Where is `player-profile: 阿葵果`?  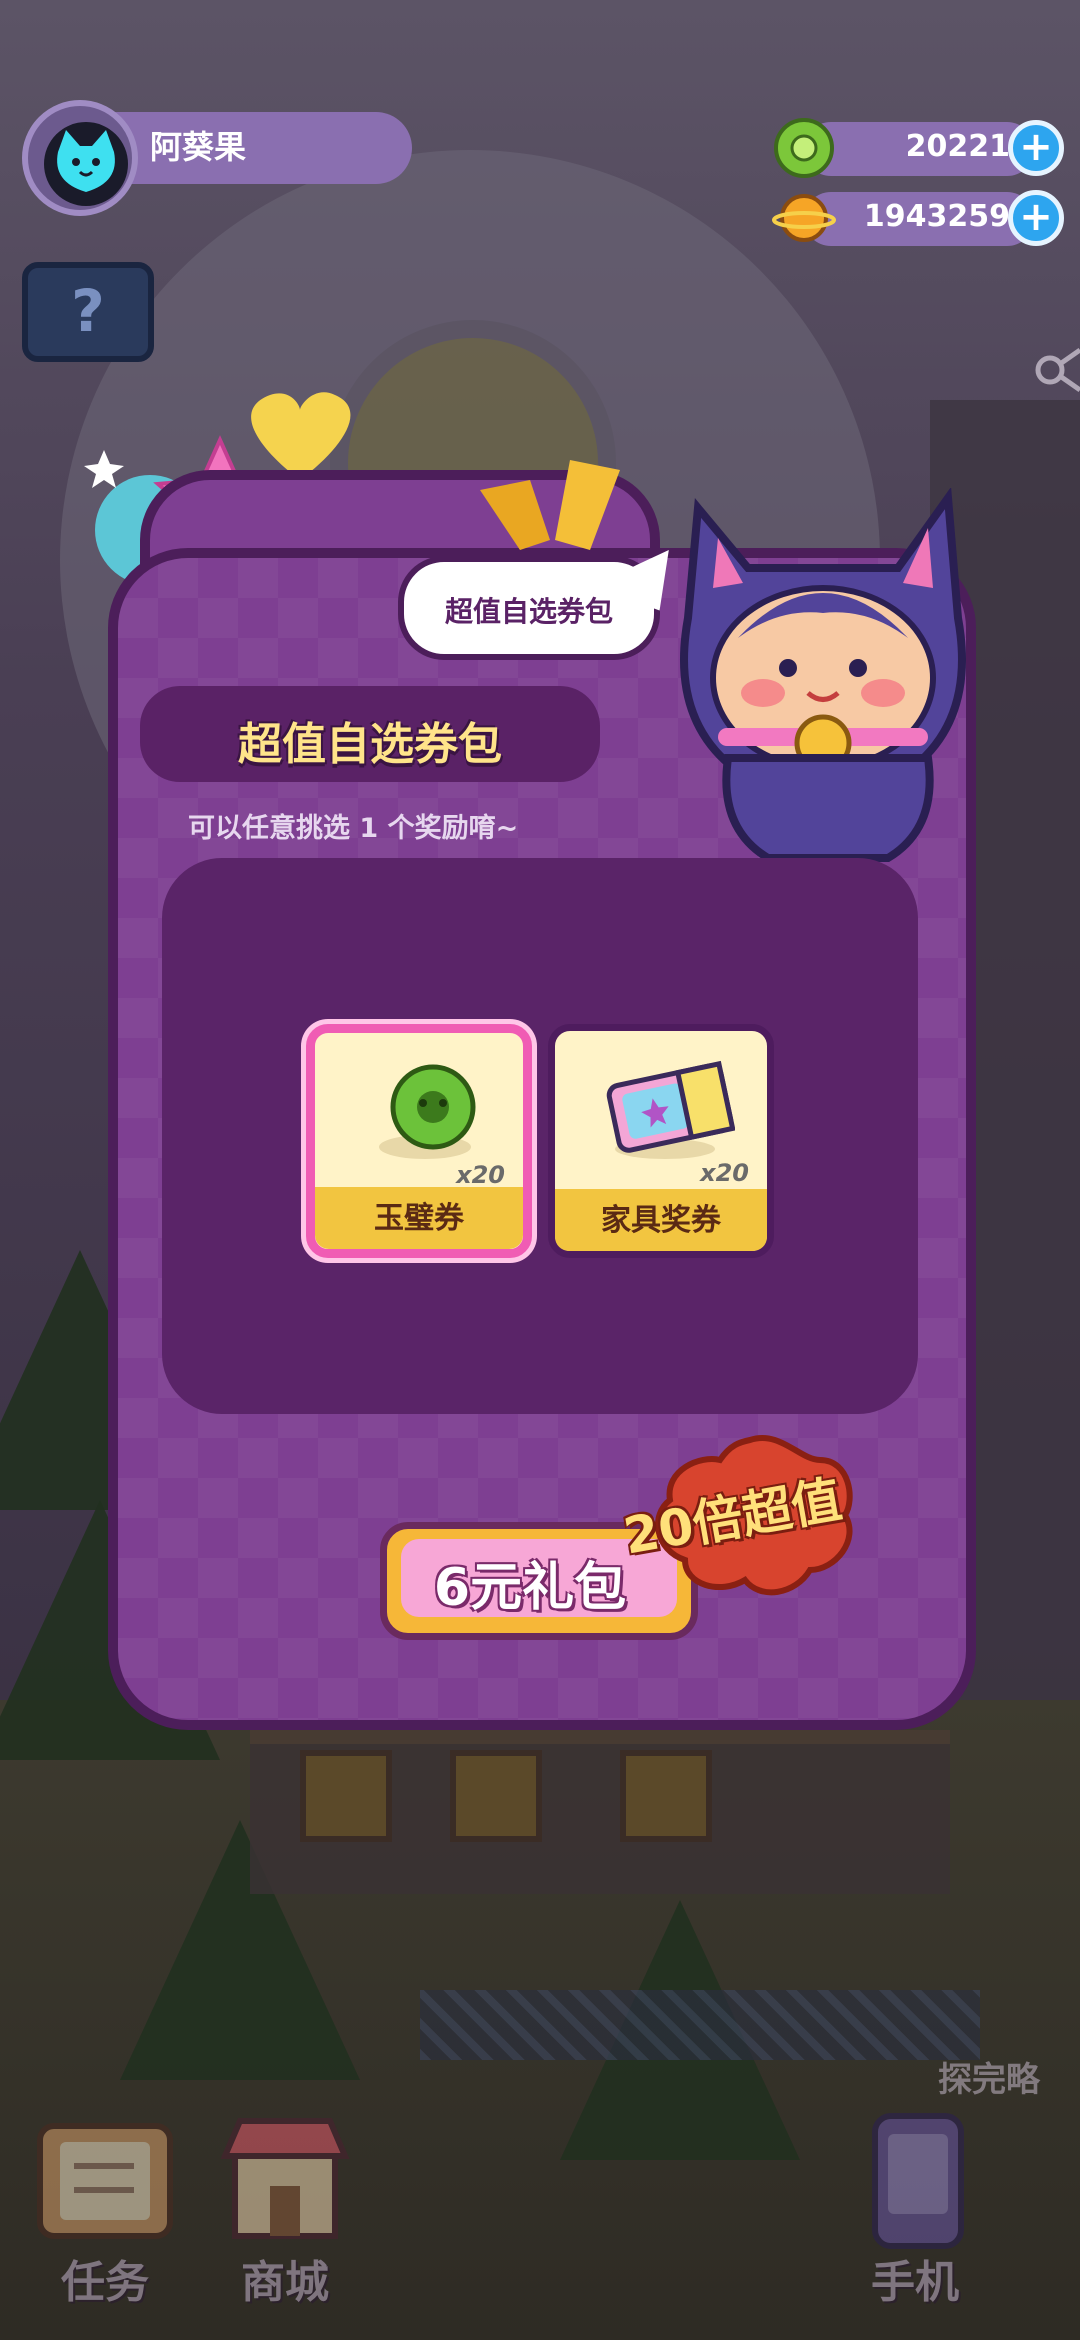 player-profile: 阿葵果 is located at coordinates (217, 161).